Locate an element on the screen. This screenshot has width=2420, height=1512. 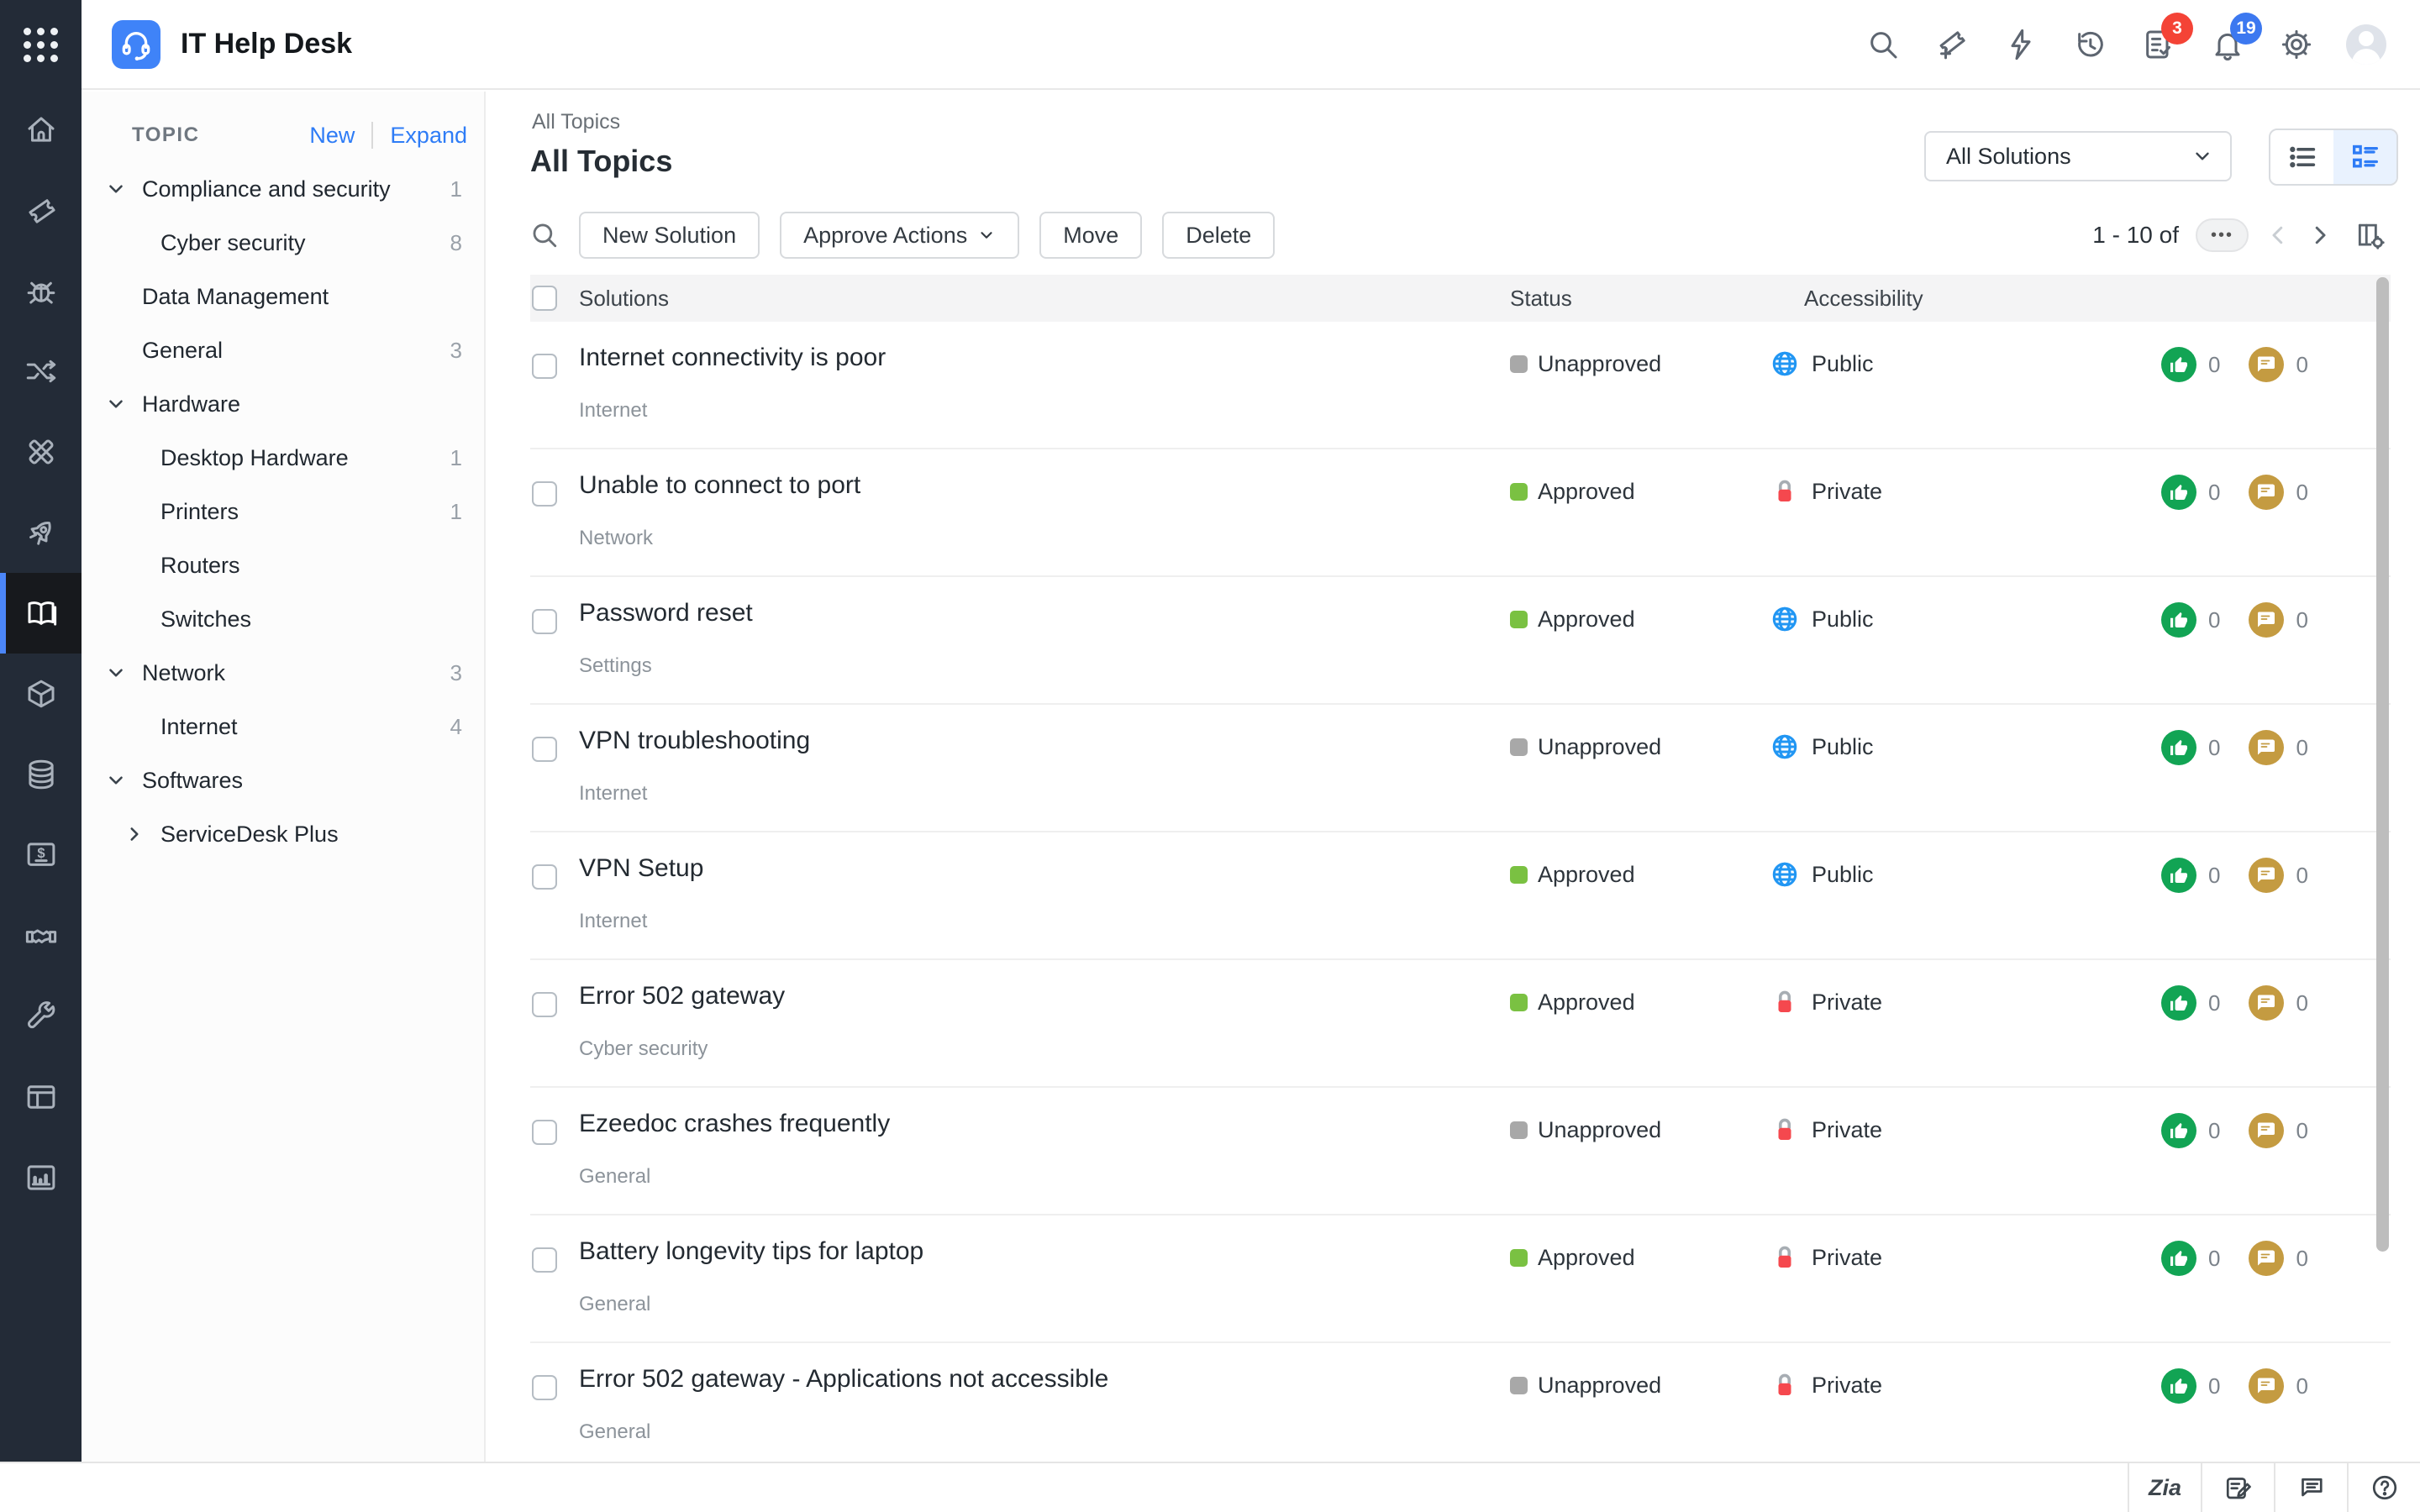
topic-item: Network 3 is located at coordinates (283, 673).